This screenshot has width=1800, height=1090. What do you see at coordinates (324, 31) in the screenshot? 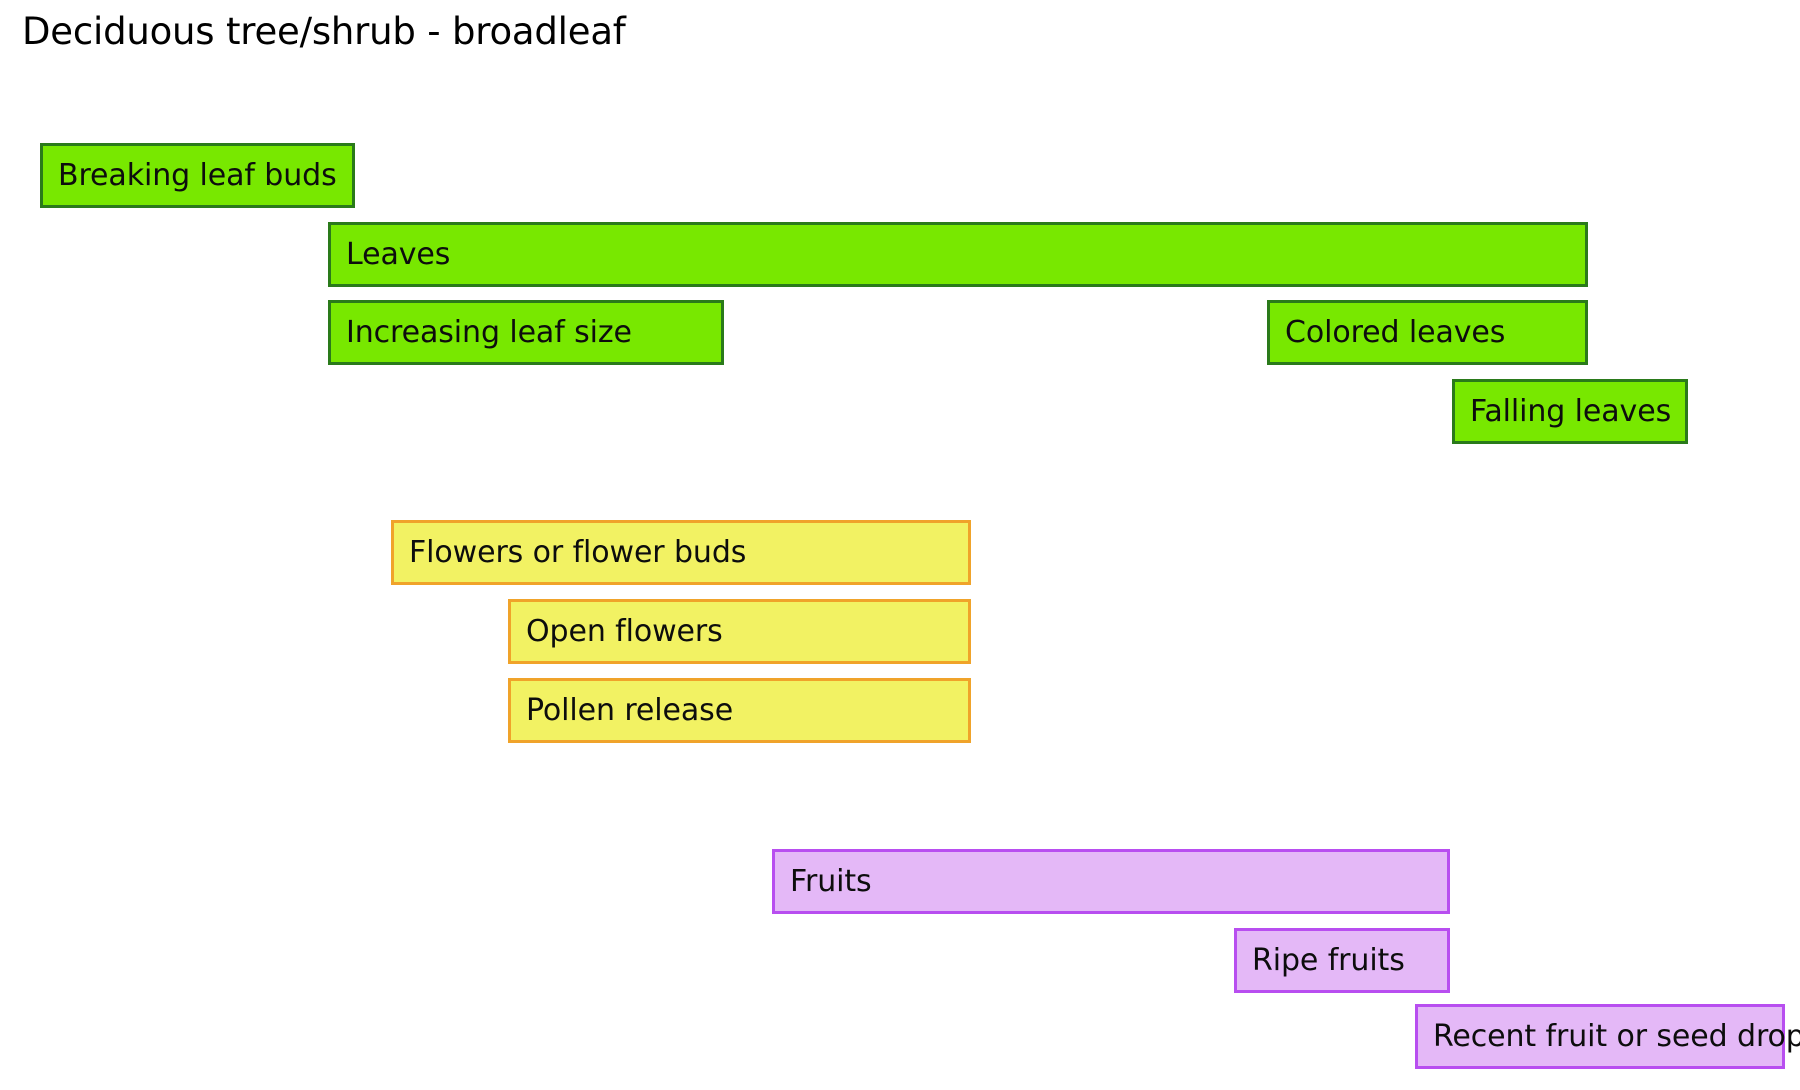
I see `page-title: Deciduous tree/shrub - broadleaf` at bounding box center [324, 31].